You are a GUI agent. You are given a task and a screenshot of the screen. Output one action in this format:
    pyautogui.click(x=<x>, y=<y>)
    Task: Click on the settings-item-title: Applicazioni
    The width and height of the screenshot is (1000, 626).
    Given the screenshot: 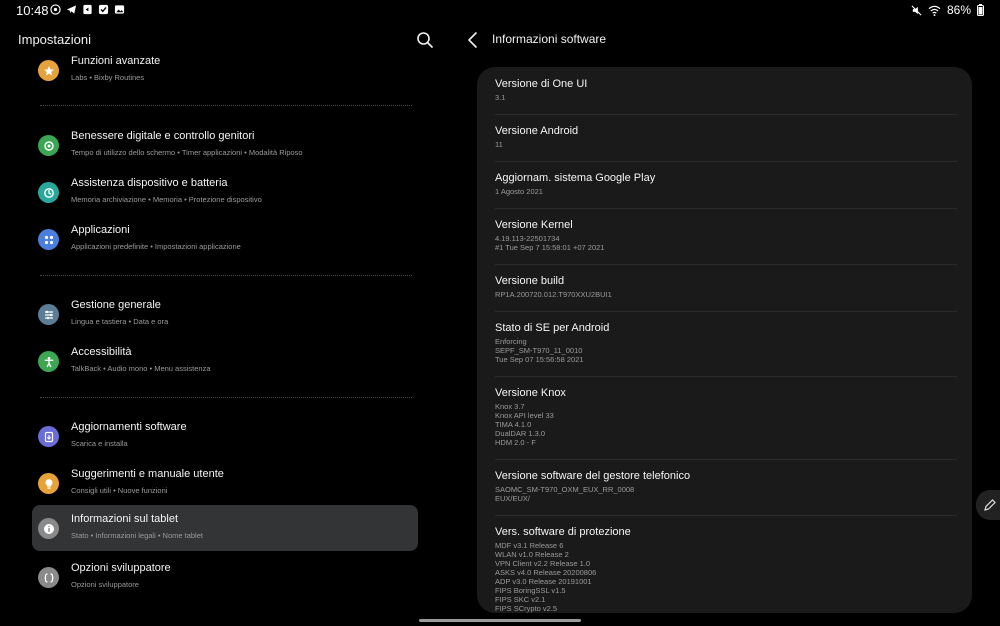 What is the action you would take?
    pyautogui.click(x=100, y=230)
    